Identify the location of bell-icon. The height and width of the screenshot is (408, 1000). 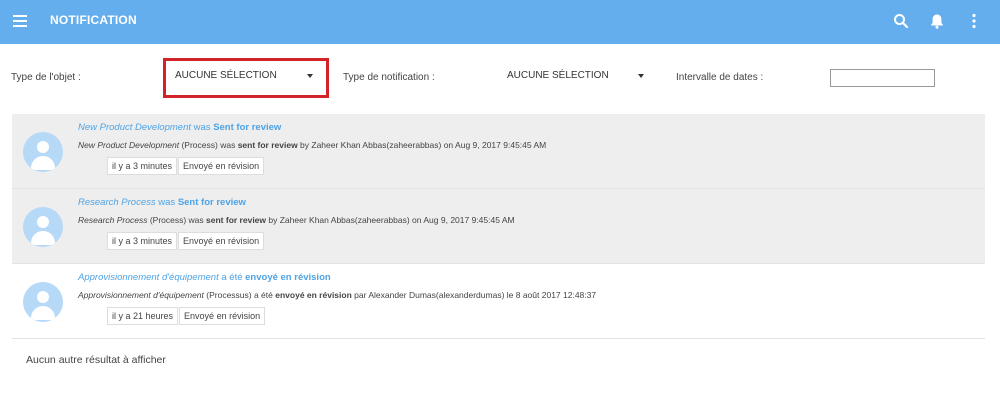
(937, 21).